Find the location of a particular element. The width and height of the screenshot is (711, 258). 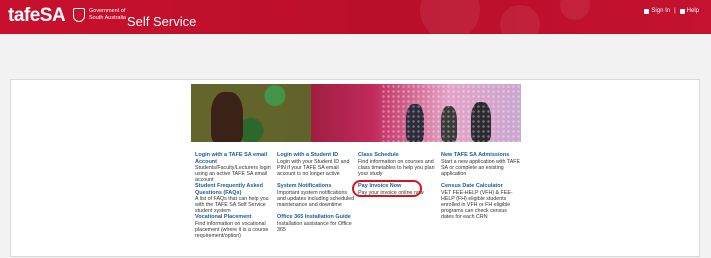

pay-invoice-highlight-circle is located at coordinates (387, 188).